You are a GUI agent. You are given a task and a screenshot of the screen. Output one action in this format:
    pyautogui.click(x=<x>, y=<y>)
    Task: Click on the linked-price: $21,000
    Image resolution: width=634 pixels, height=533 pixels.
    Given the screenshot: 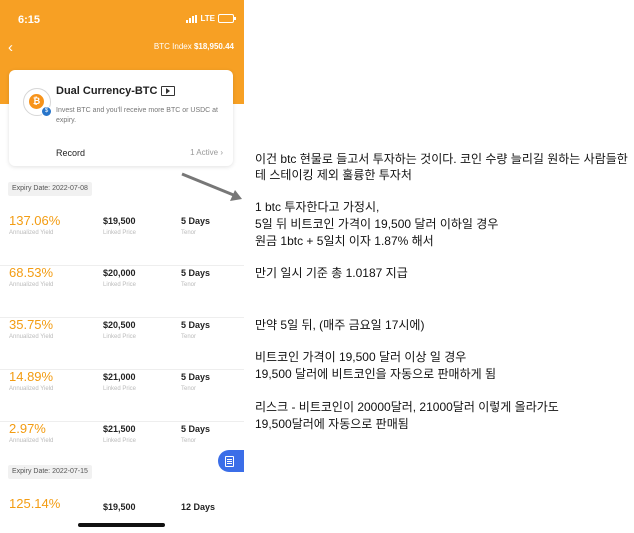 What is the action you would take?
    pyautogui.click(x=119, y=377)
    